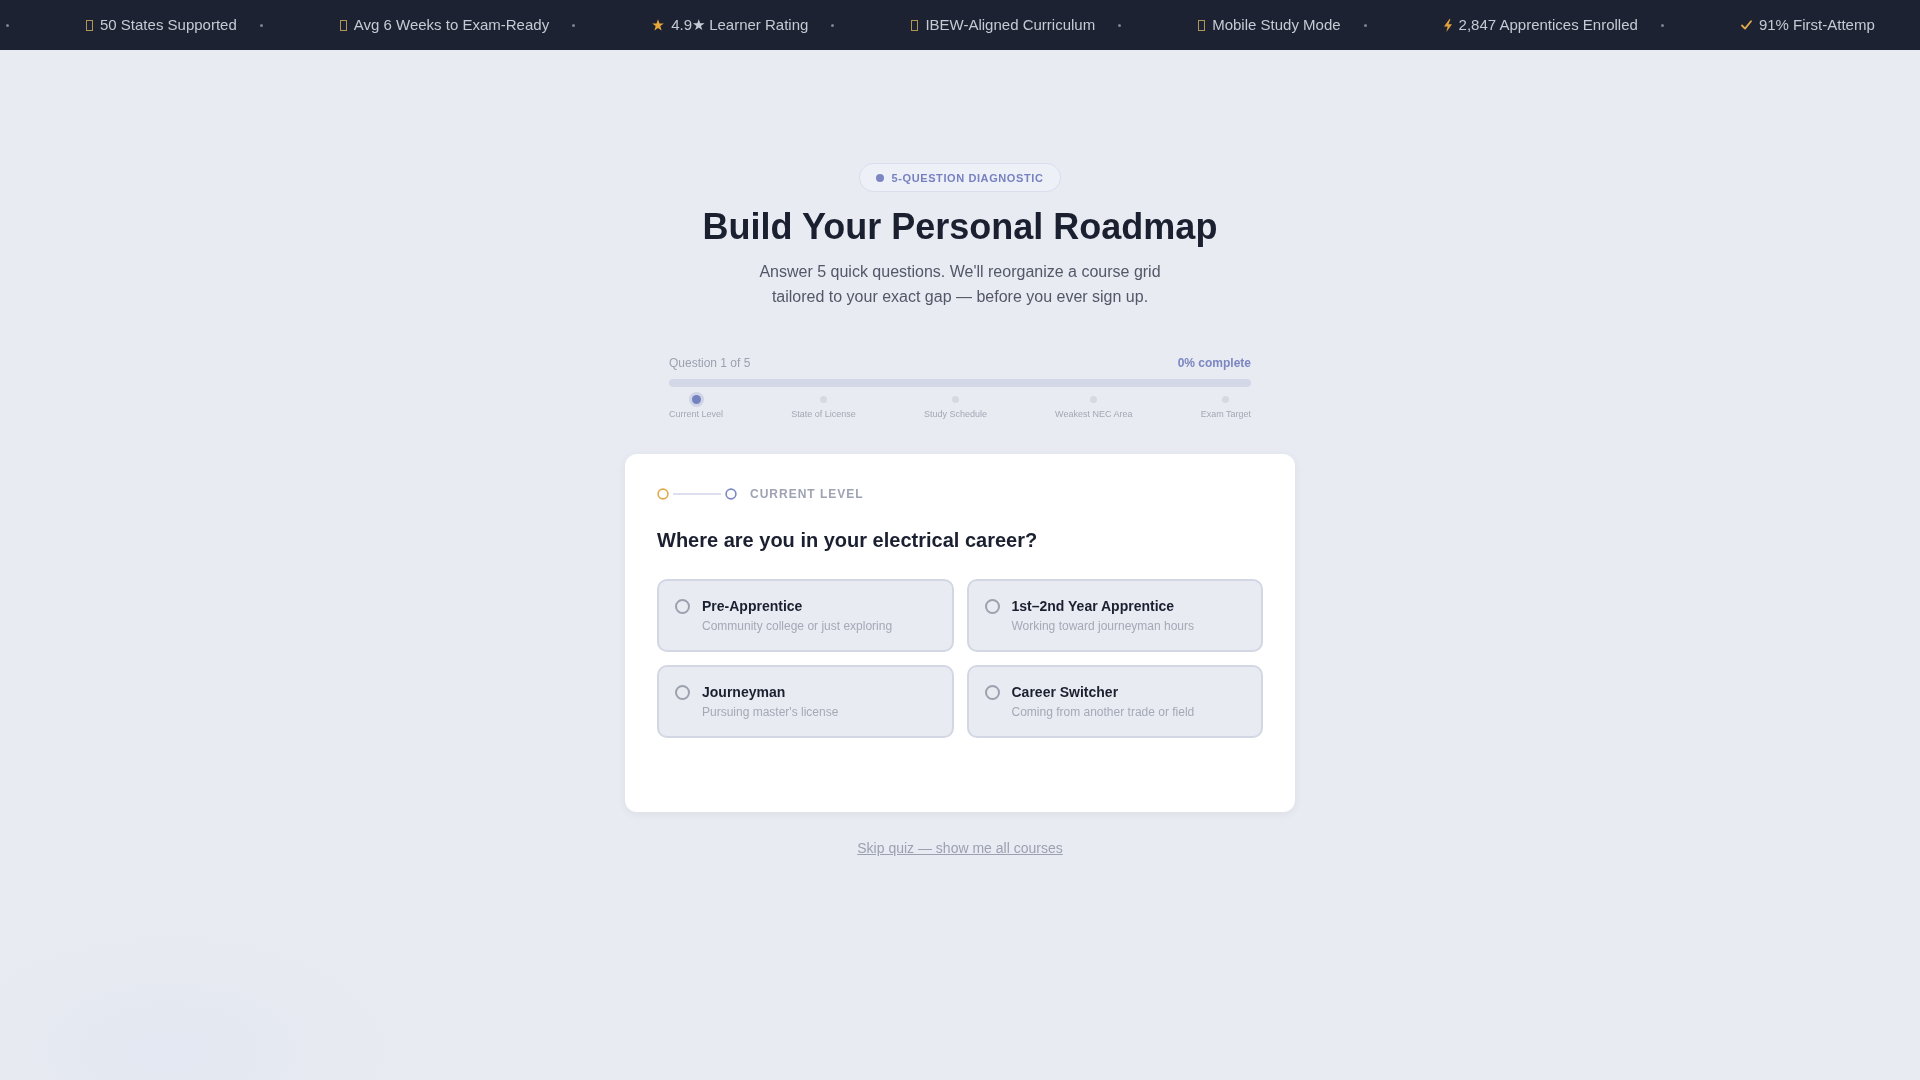 Image resolution: width=1920 pixels, height=1080 pixels. What do you see at coordinates (710, 363) in the screenshot?
I see `question-counter: Question 1 of 5` at bounding box center [710, 363].